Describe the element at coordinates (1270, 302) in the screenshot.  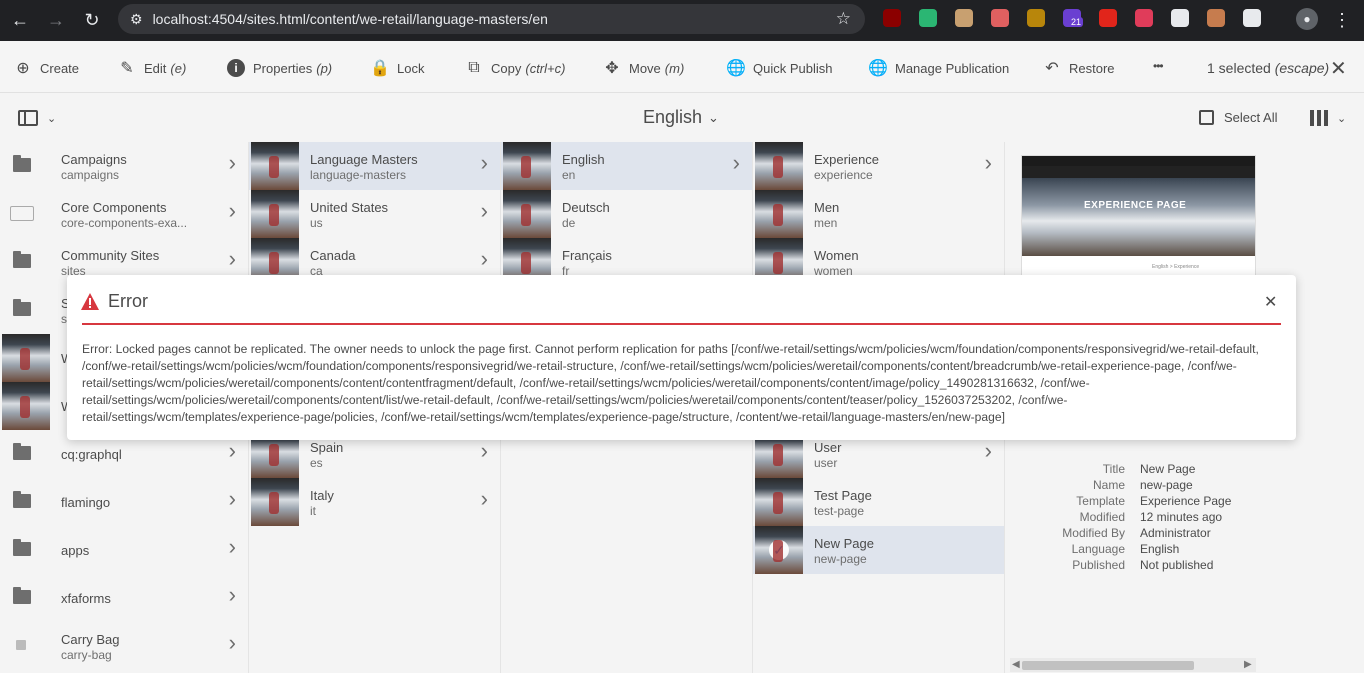
I see `dialog-close-icon: ✕` at that location.